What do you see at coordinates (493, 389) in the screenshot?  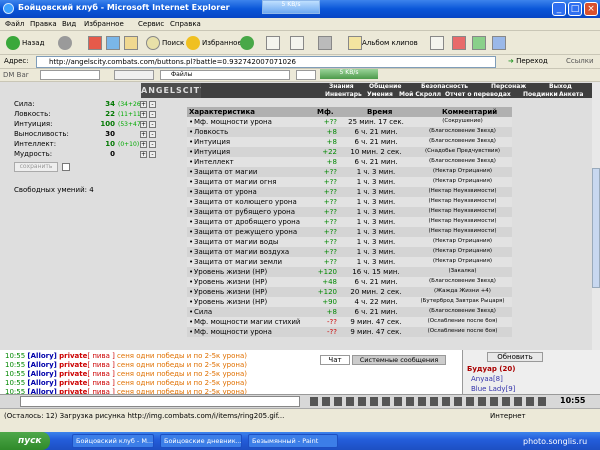 I see `user-item: Blue Lady[9]` at bounding box center [493, 389].